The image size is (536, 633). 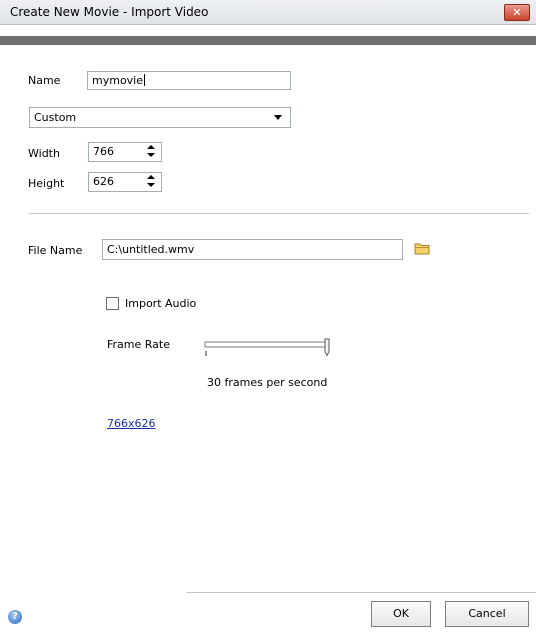 What do you see at coordinates (15, 617) in the screenshot?
I see `help-icon: ?` at bounding box center [15, 617].